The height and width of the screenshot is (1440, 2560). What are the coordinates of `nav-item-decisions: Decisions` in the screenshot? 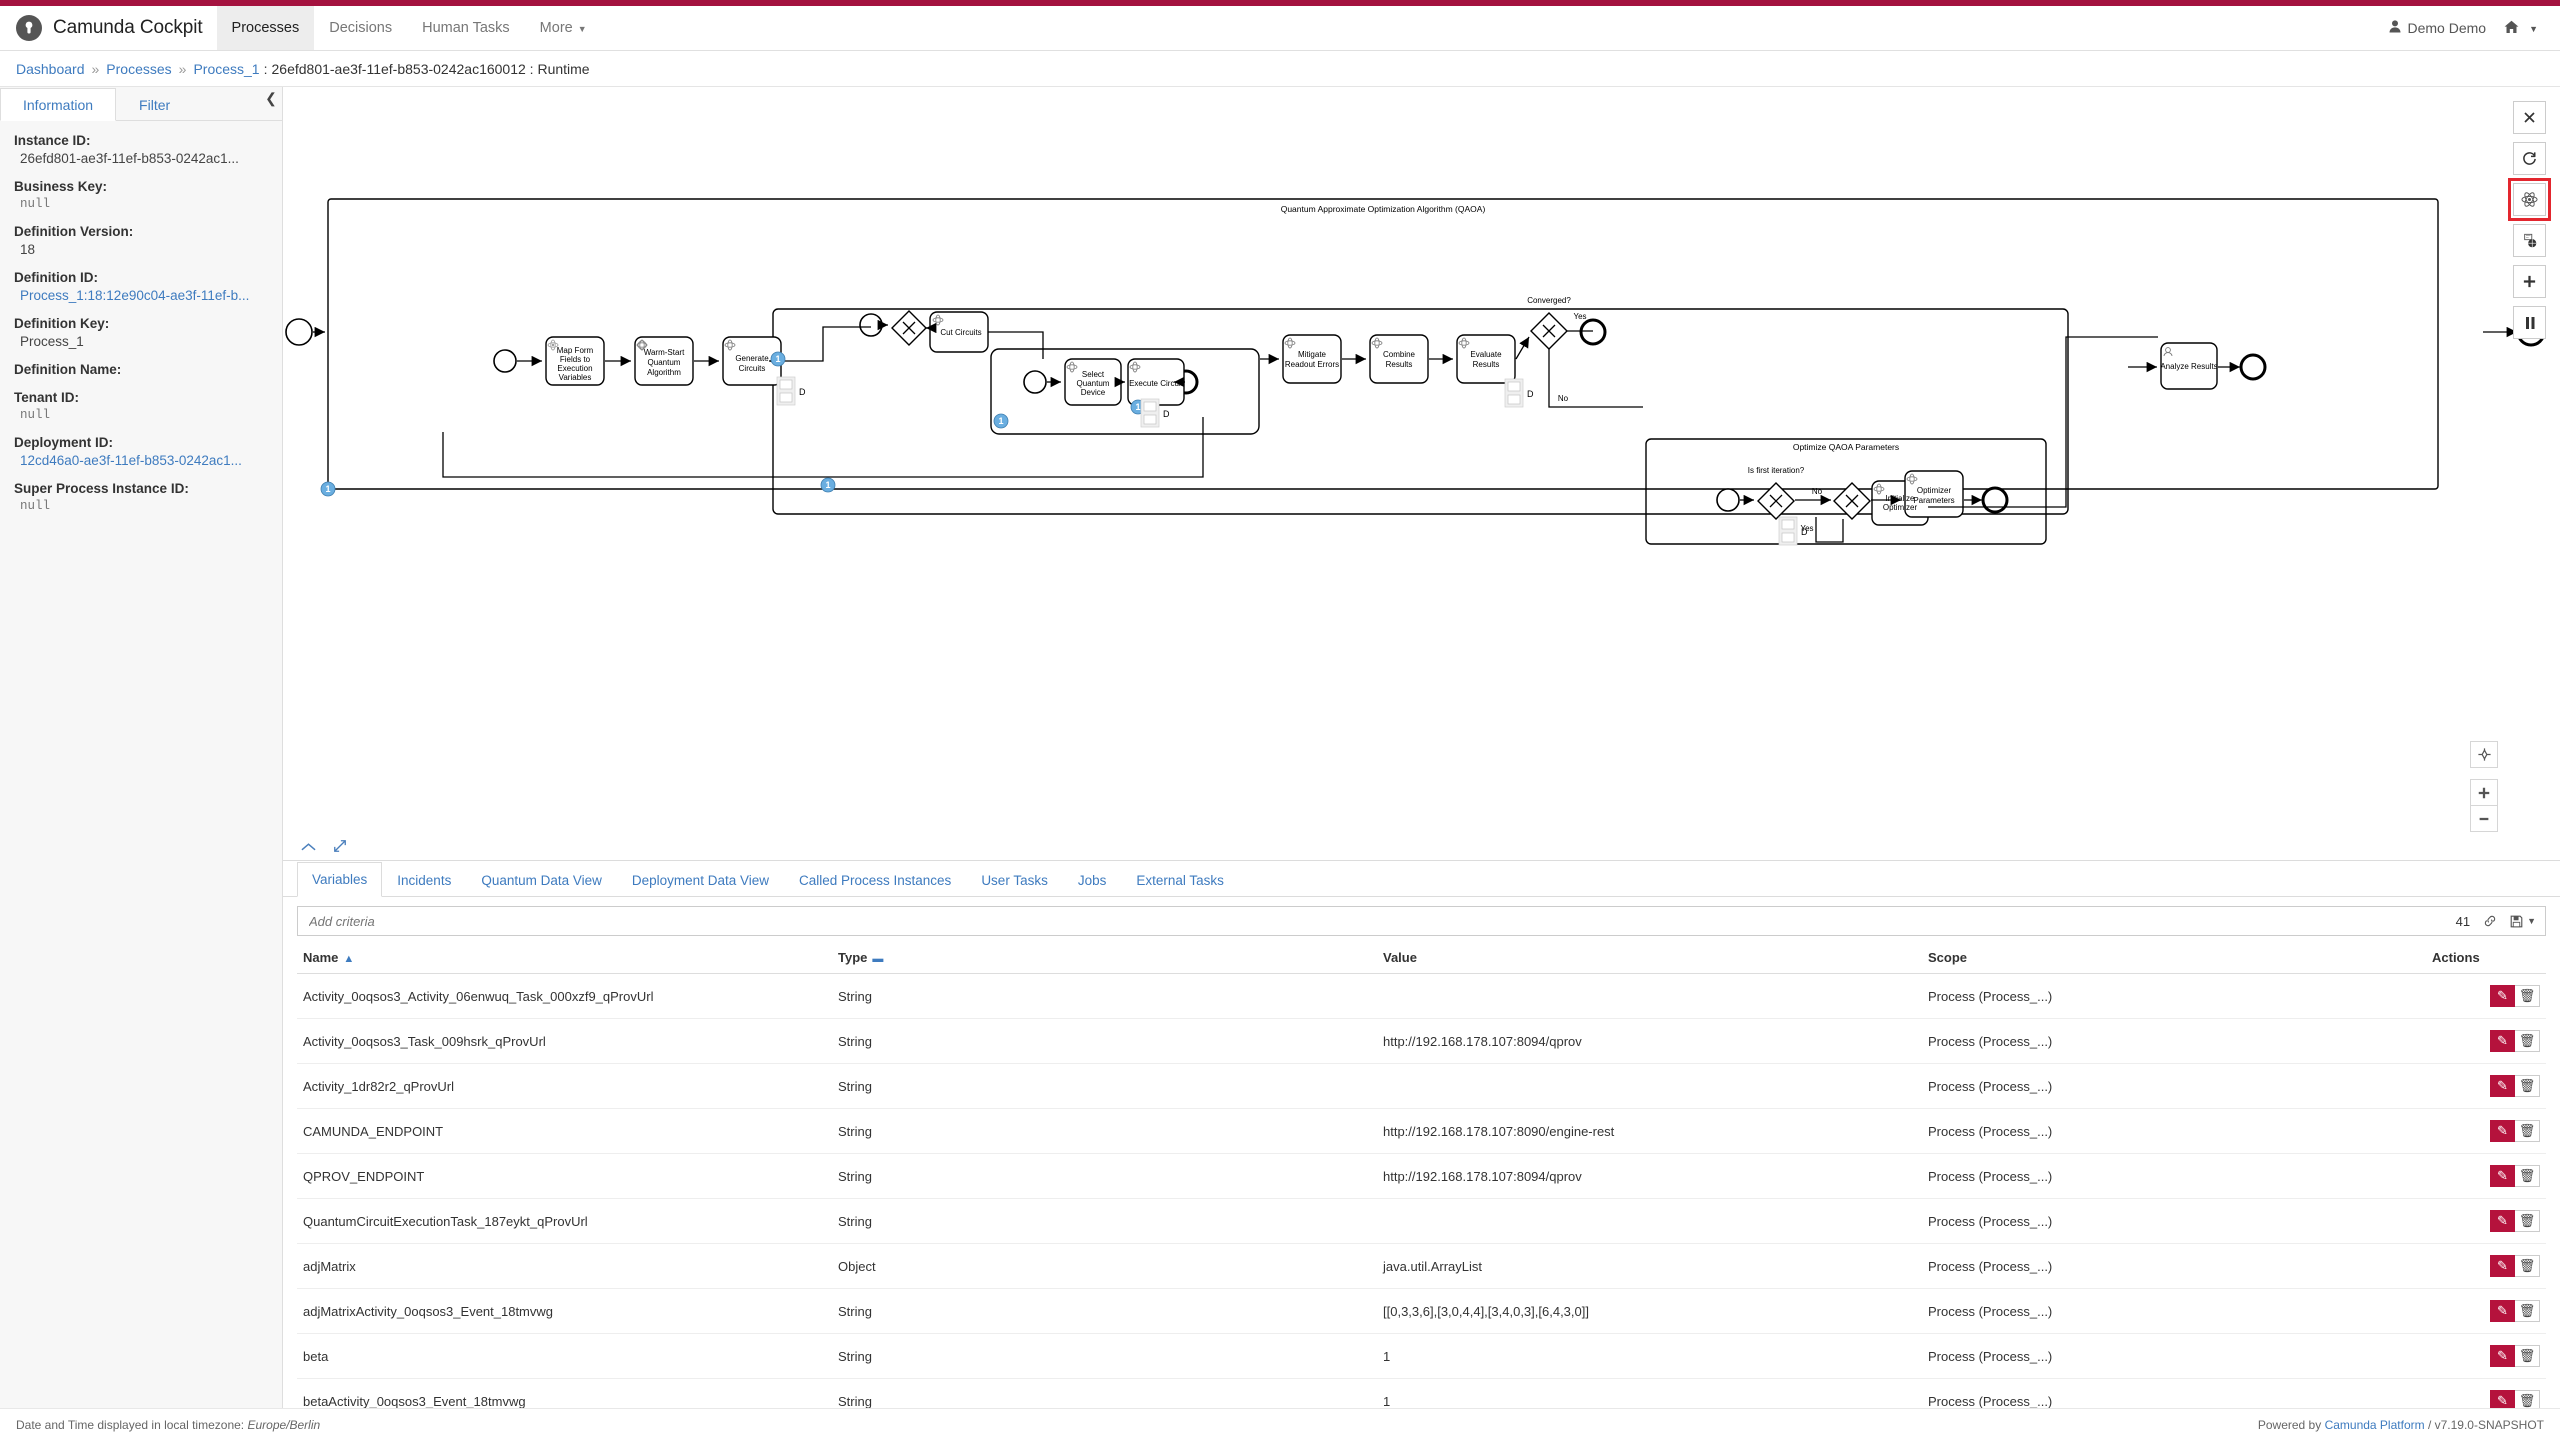 It's located at (360, 28).